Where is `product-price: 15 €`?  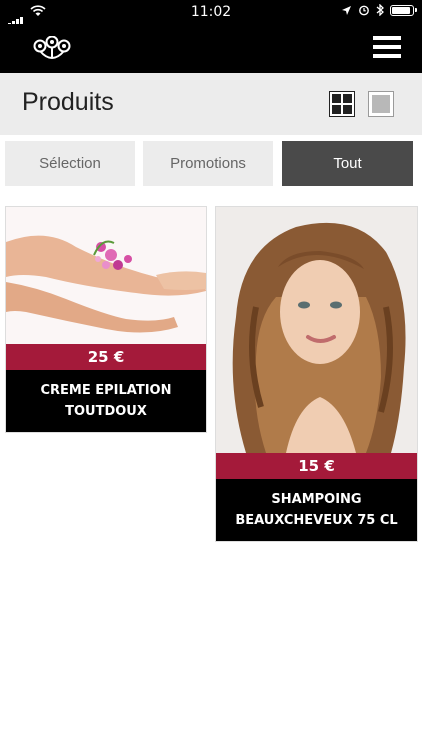 product-price: 15 € is located at coordinates (316, 466).